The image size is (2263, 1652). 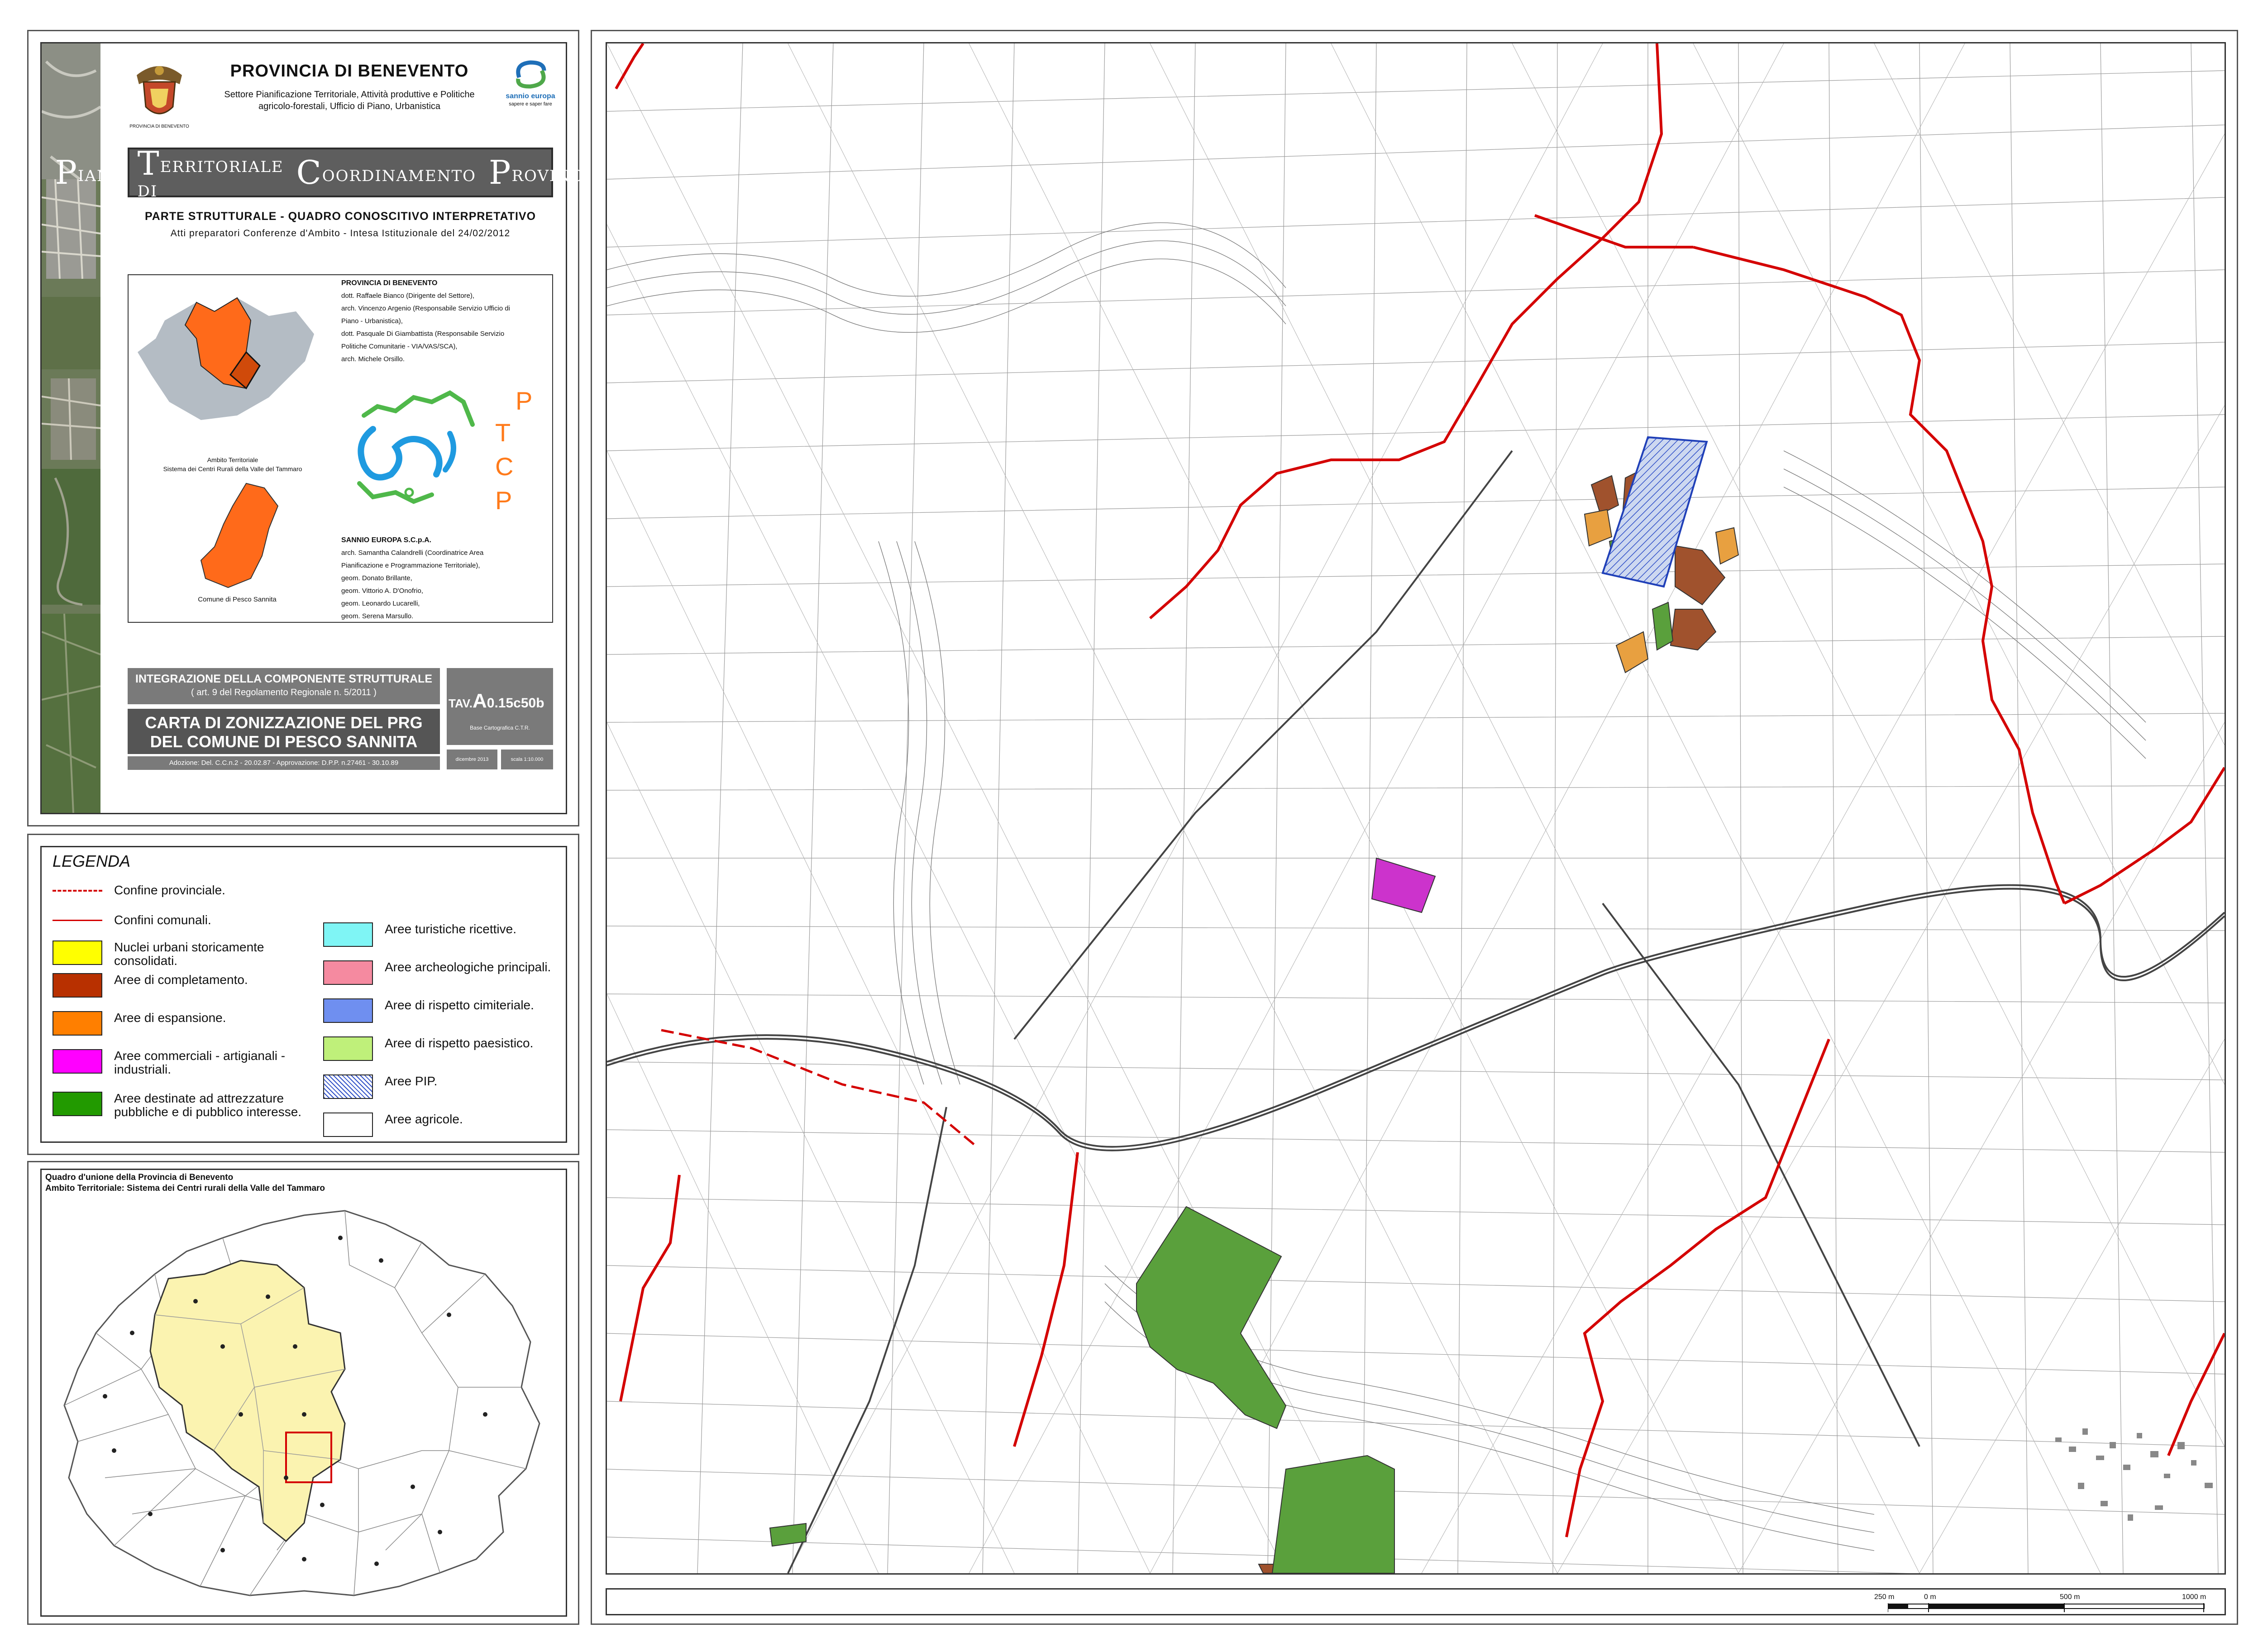 I want to click on sannio-europa-logo, so click(x=531, y=74).